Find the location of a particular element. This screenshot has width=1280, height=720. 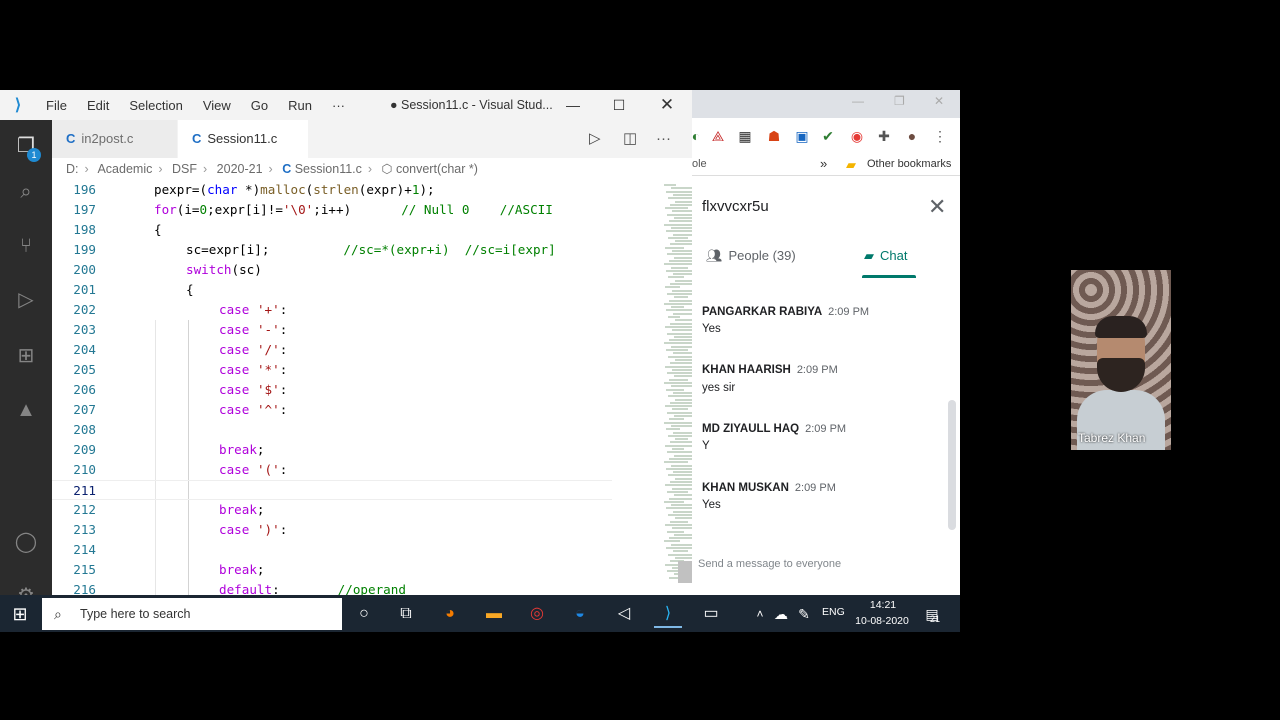

other-bookmarks: Other bookmarks is located at coordinates (909, 164).